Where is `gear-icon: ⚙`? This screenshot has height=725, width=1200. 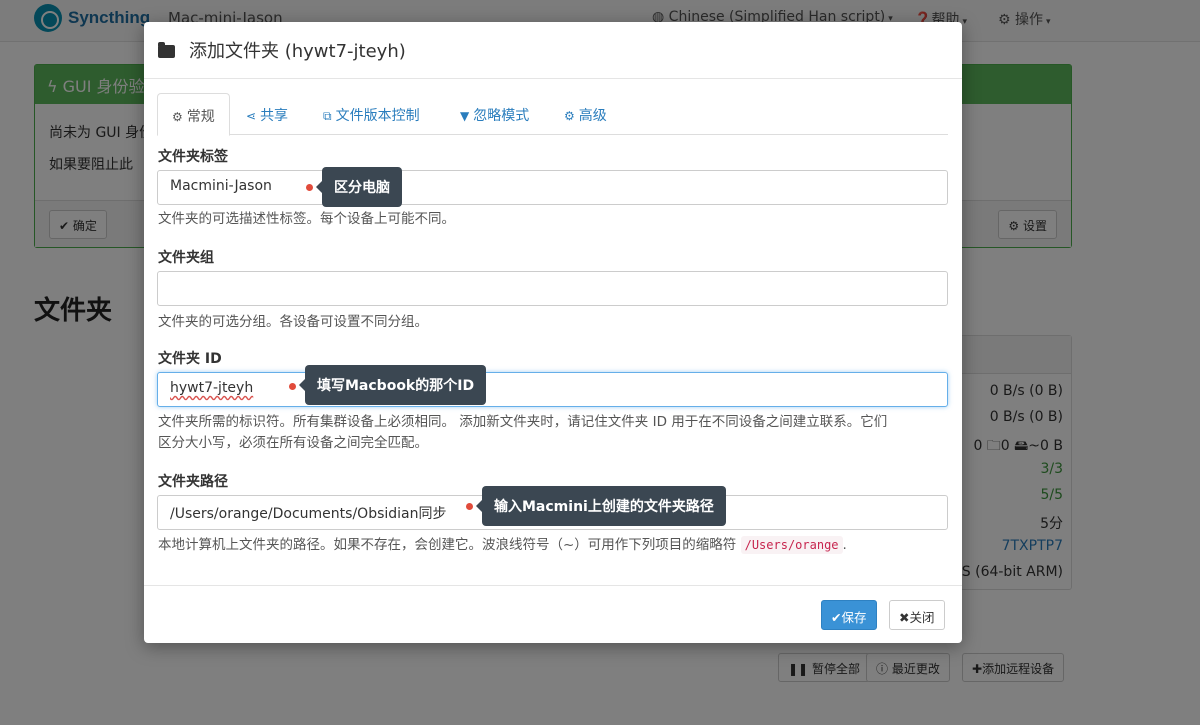 gear-icon: ⚙ is located at coordinates (177, 117).